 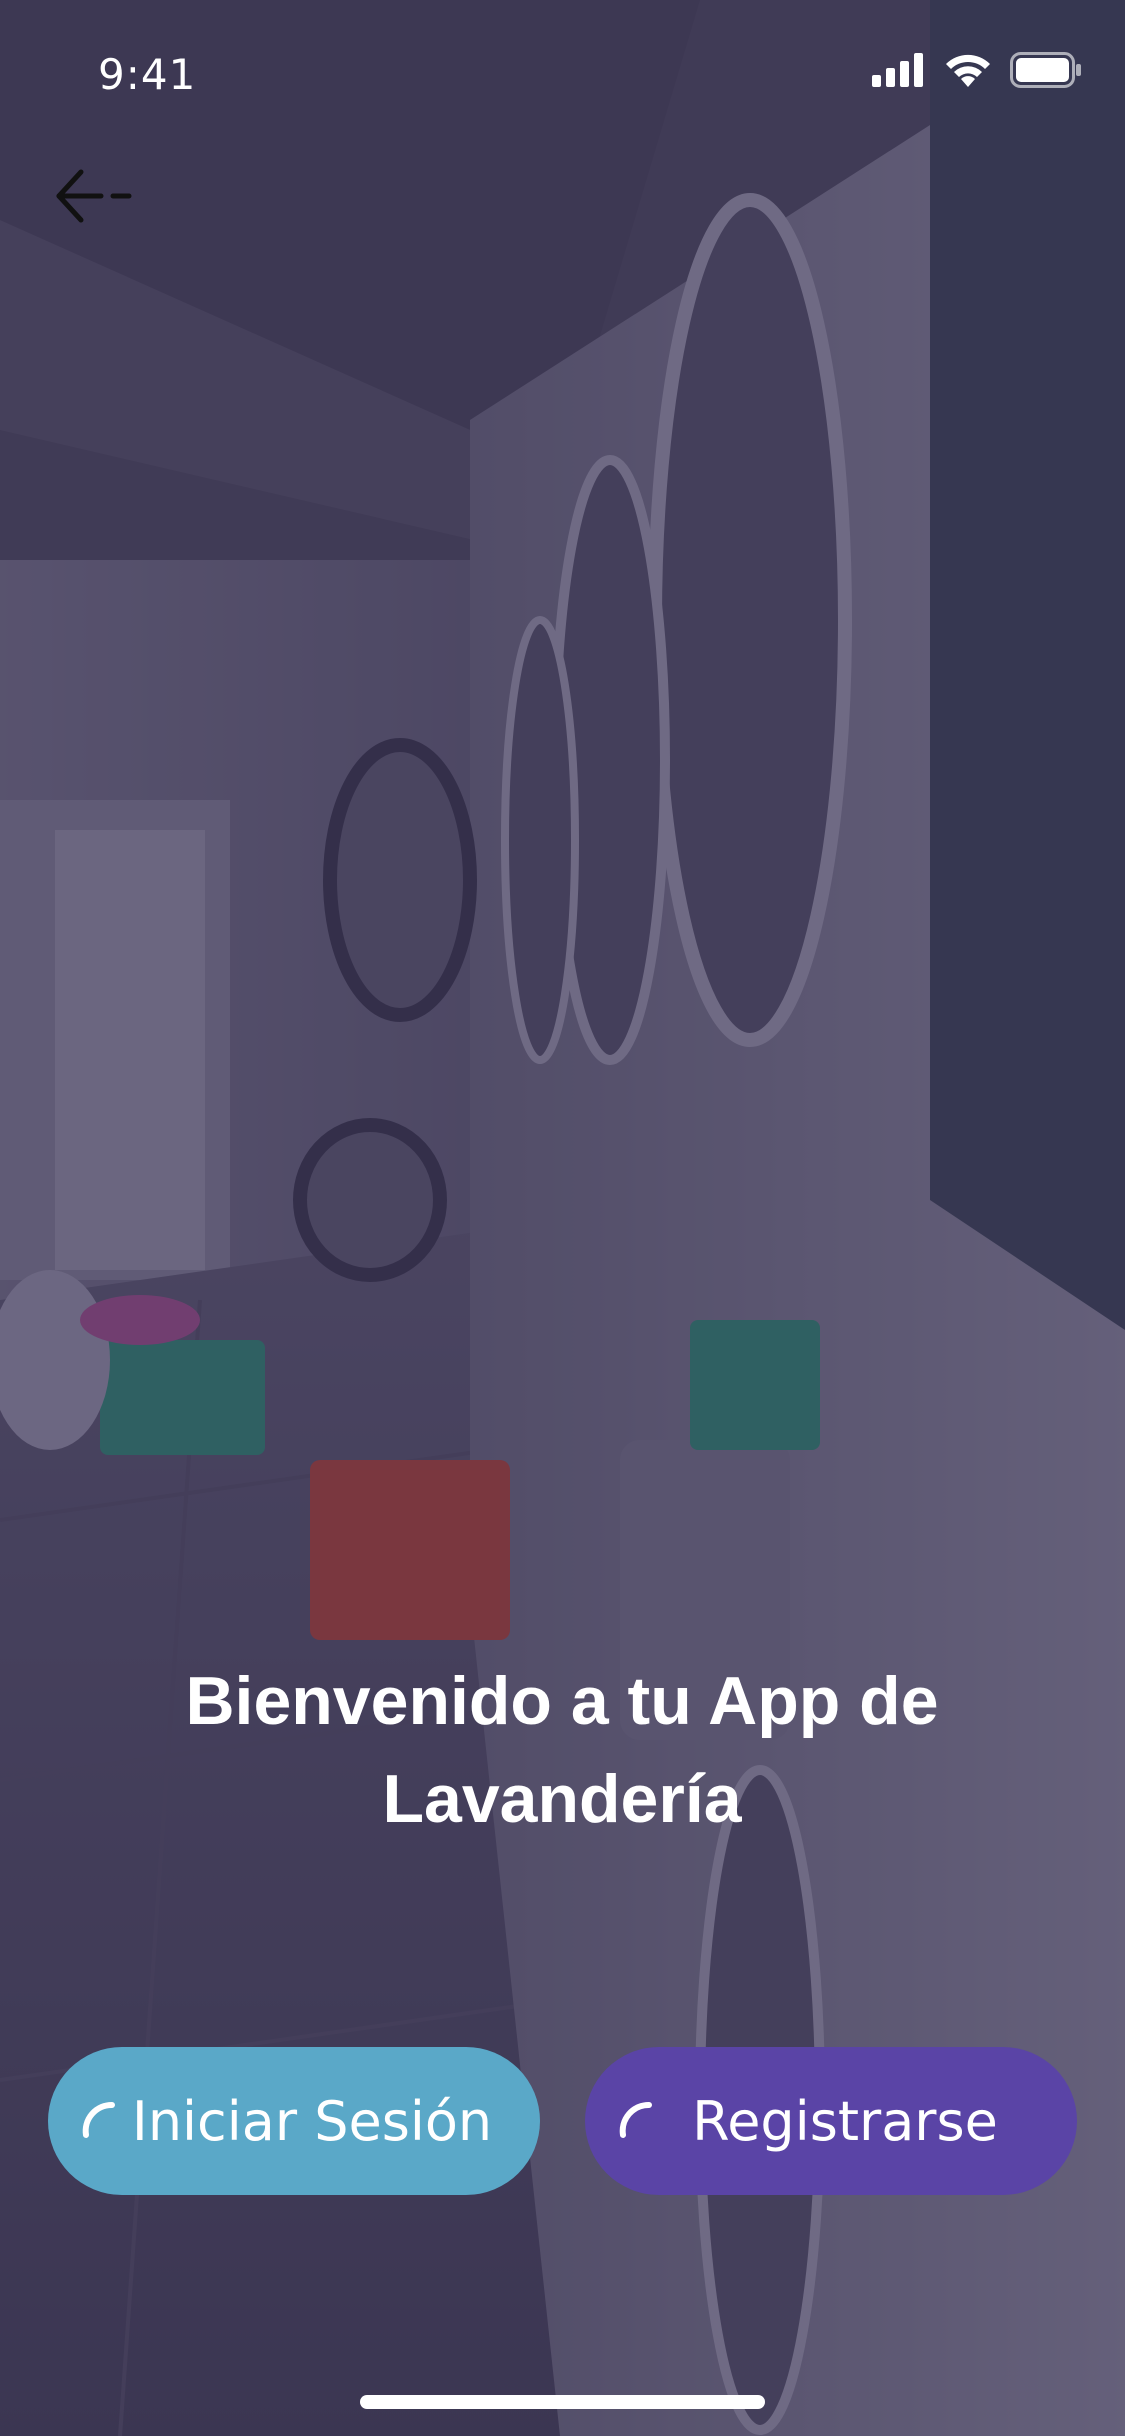 What do you see at coordinates (562, 1750) in the screenshot?
I see `welcome-title: Bienvenido a tu App de Lavandería` at bounding box center [562, 1750].